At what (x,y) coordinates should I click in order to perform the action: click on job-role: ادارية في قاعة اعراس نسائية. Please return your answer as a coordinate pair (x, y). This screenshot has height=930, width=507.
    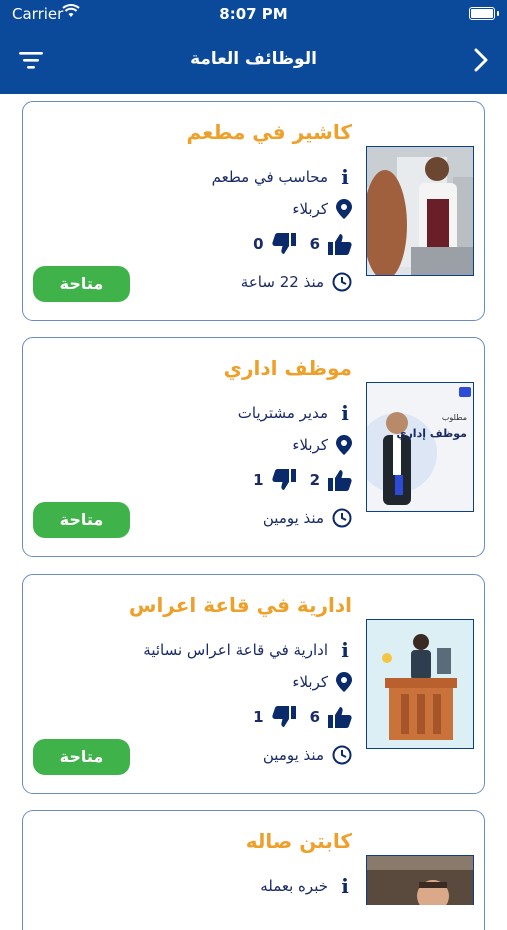
    Looking at the image, I should click on (235, 650).